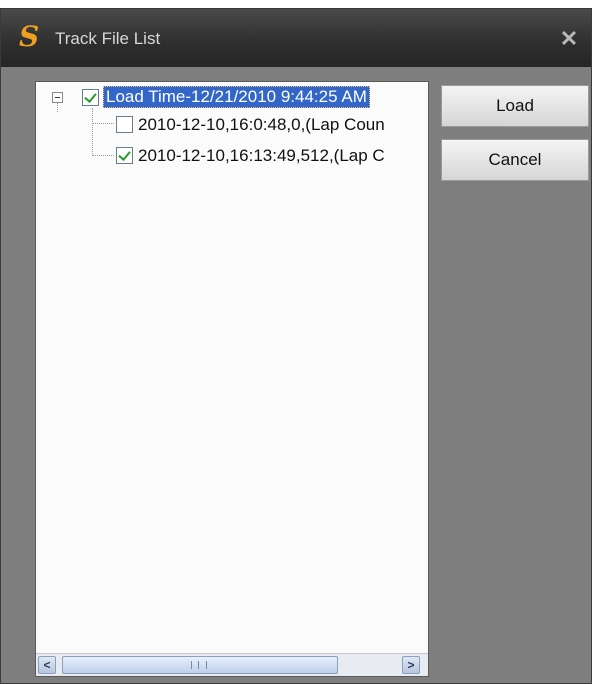 Image resolution: width=592 pixels, height=684 pixels. I want to click on grip-icon, so click(199, 665).